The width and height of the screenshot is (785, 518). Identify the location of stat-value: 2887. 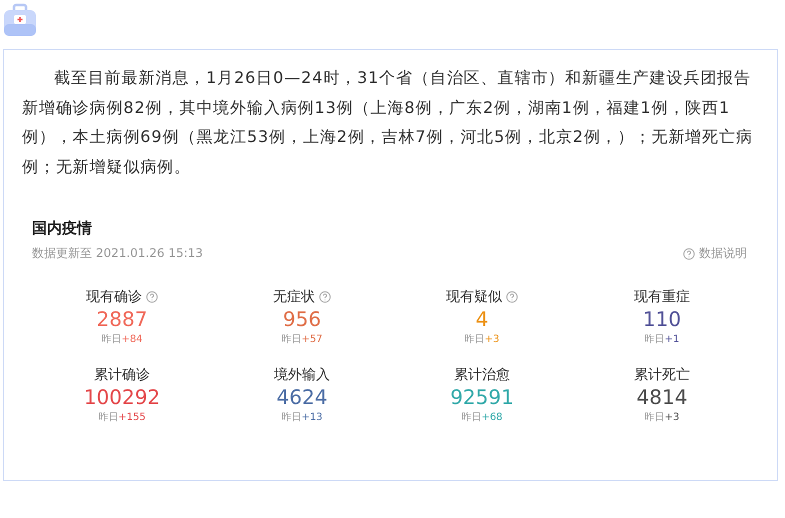
(122, 319).